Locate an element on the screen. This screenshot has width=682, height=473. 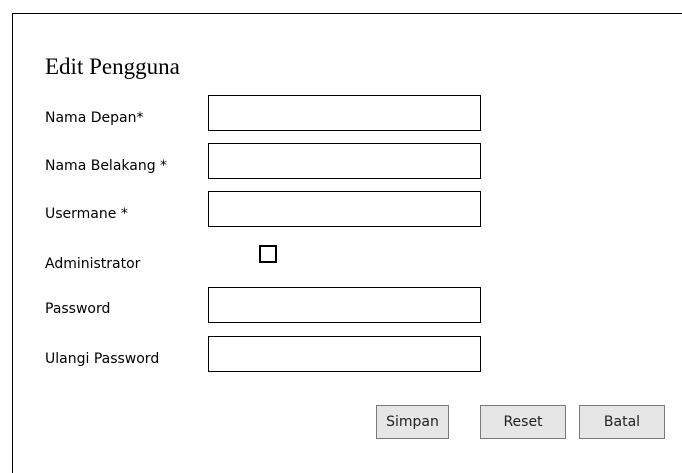
first-name-input is located at coordinates (344, 113).